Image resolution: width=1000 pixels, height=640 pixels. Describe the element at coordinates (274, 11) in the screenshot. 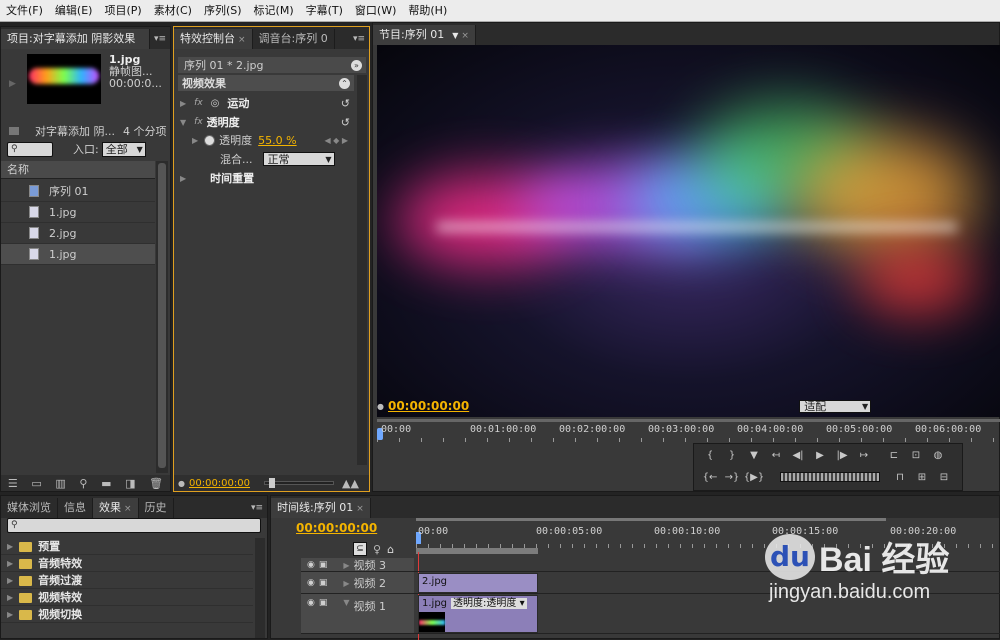

I see `menu-item: 标记(M)` at that location.